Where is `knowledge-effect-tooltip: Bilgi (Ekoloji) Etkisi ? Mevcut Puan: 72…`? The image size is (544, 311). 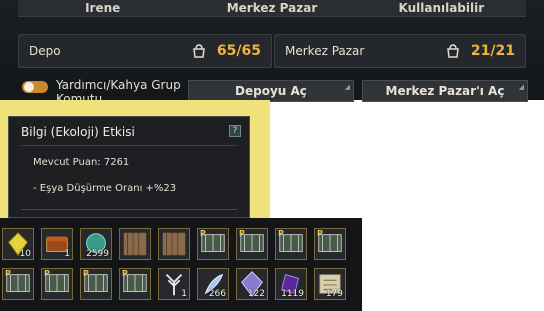
knowledge-effect-tooltip: Bilgi (Ekoloji) Etkisi ? Mevcut Puan: 72… is located at coordinates (129, 167).